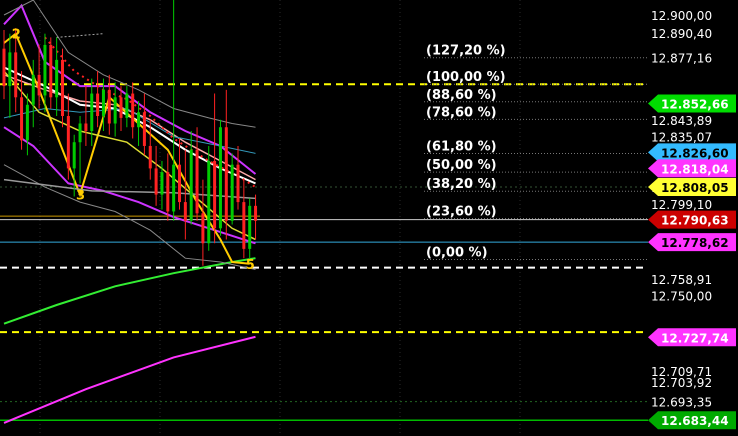 Image resolution: width=738 pixels, height=436 pixels. I want to click on axis-tick-6: 12.799,10, so click(681, 205).